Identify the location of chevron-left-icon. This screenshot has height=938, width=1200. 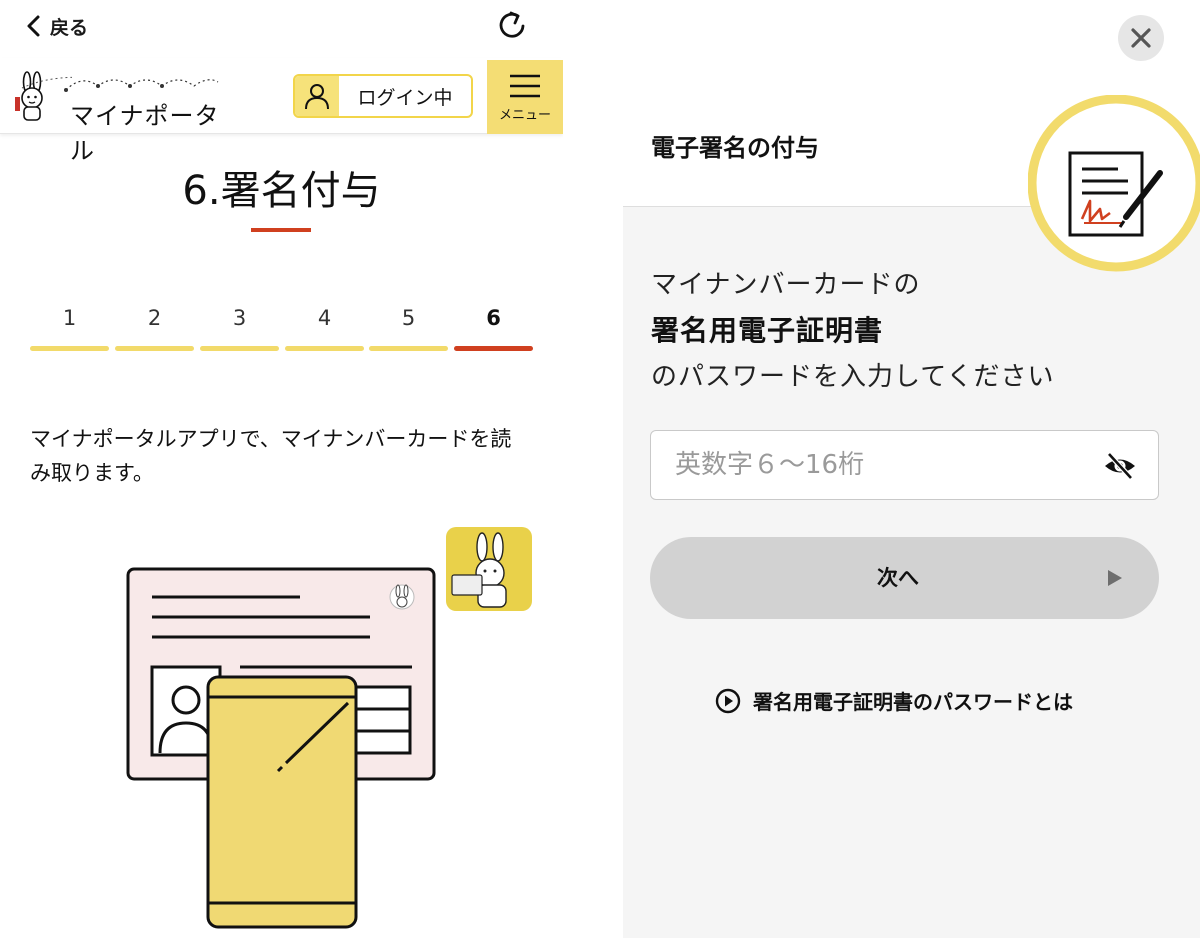
(33, 26).